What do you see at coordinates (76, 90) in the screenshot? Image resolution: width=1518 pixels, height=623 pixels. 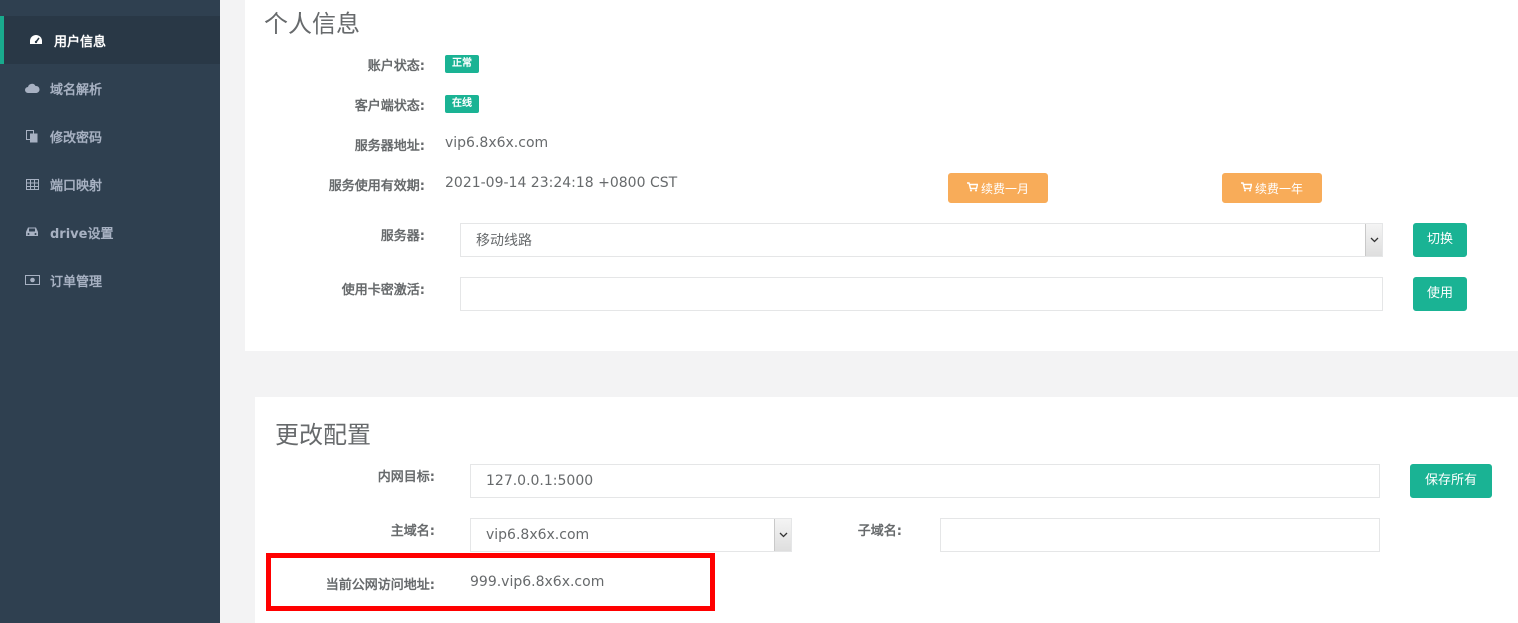 I see `sidebar-item-label: 域名解析` at bounding box center [76, 90].